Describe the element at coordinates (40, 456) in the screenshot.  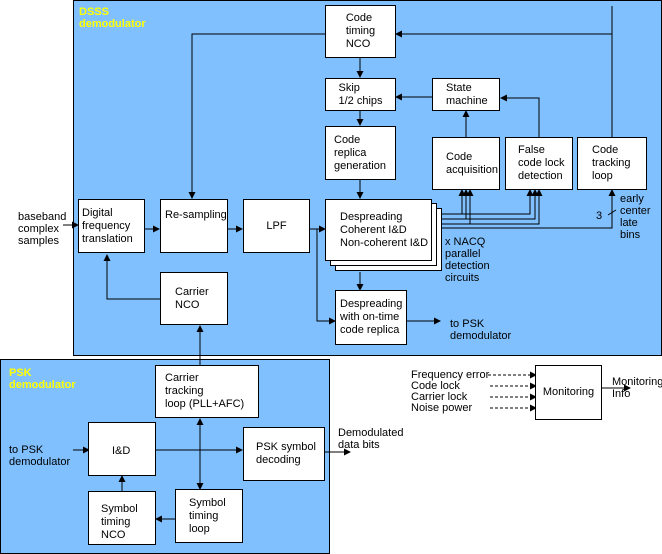
I see `to-psk-input-label: to PSK demodulator` at that location.